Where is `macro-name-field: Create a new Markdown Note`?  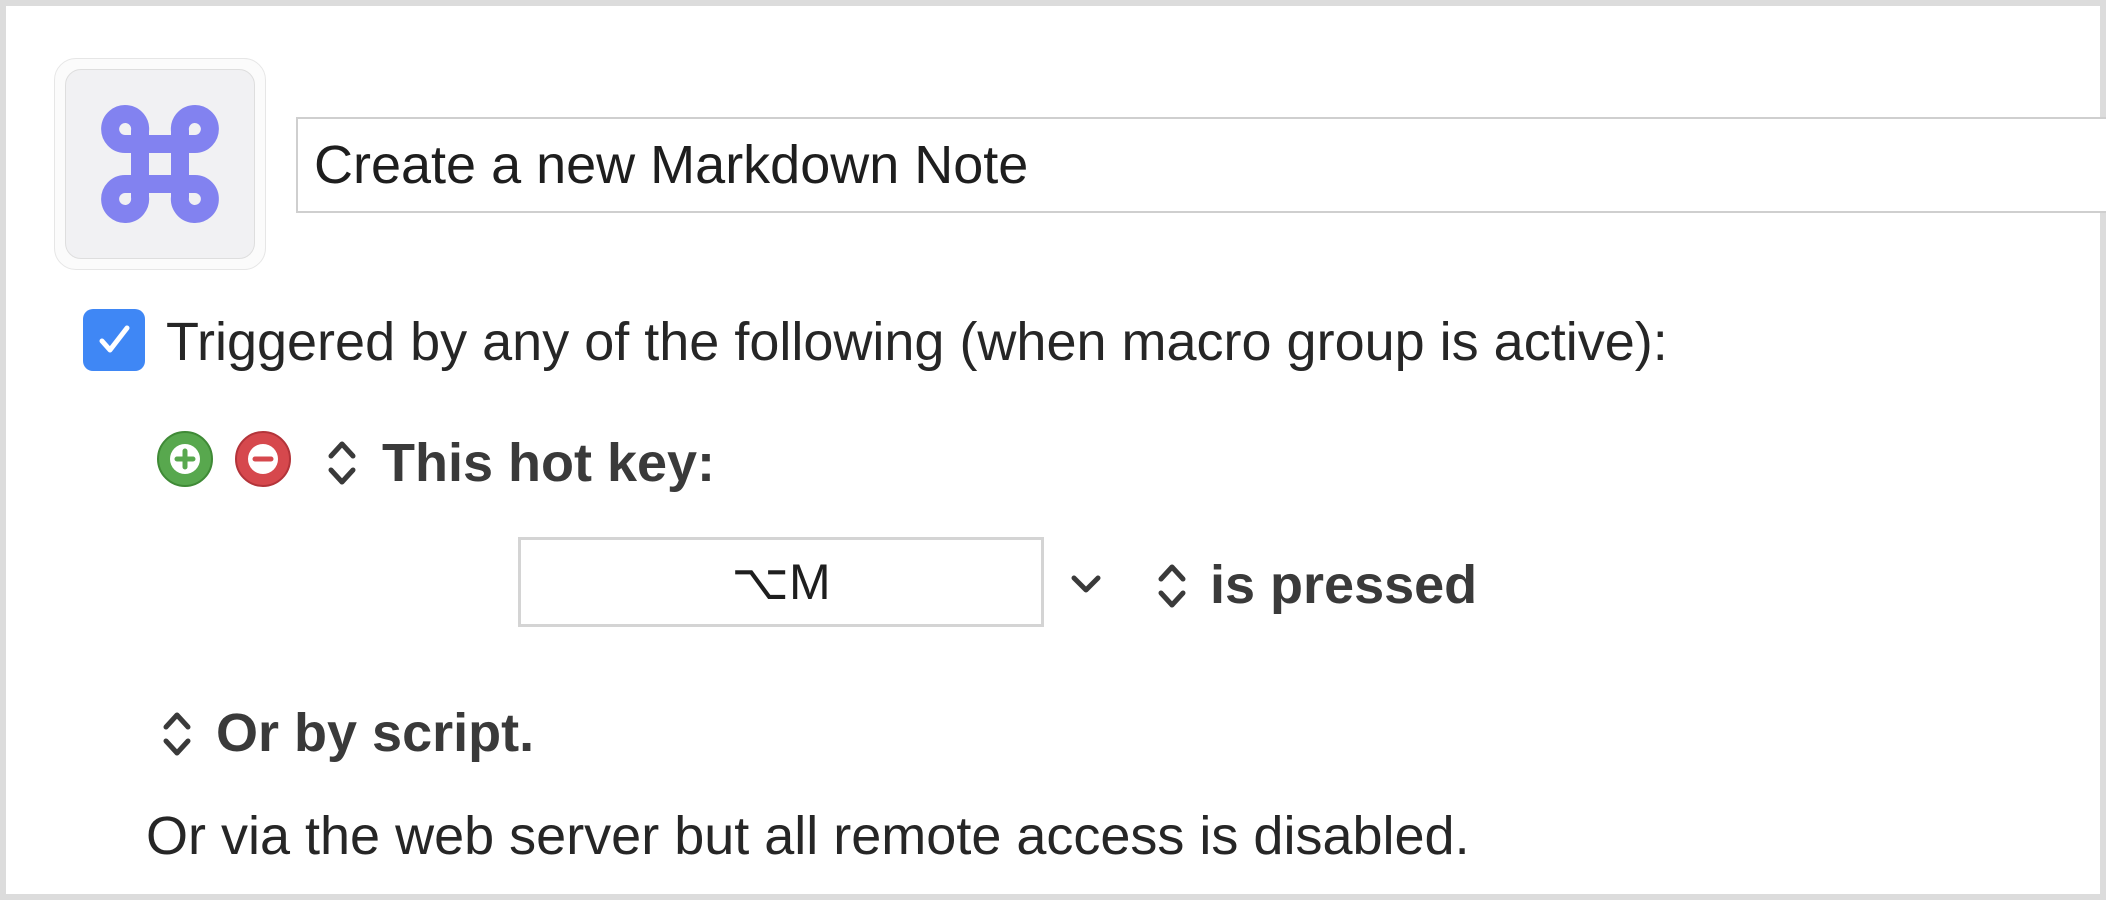
macro-name-field: Create a new Markdown Note is located at coordinates (1201, 165).